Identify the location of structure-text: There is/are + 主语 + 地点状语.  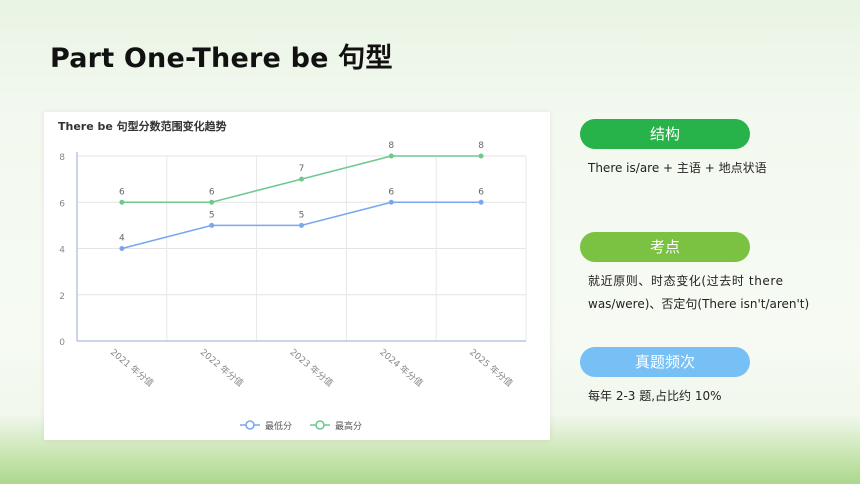
(677, 168).